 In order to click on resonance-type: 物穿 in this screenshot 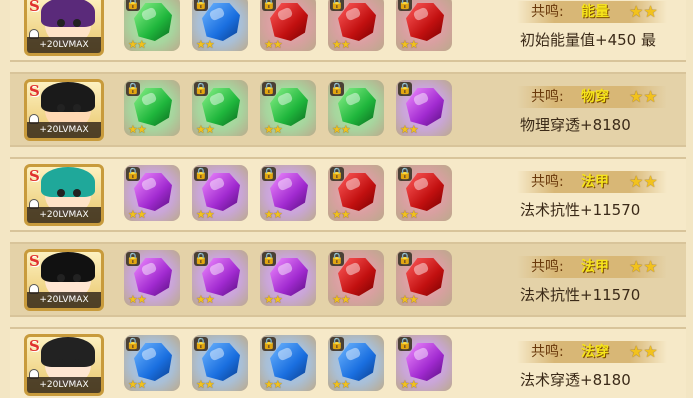, I will do `click(595, 97)`.